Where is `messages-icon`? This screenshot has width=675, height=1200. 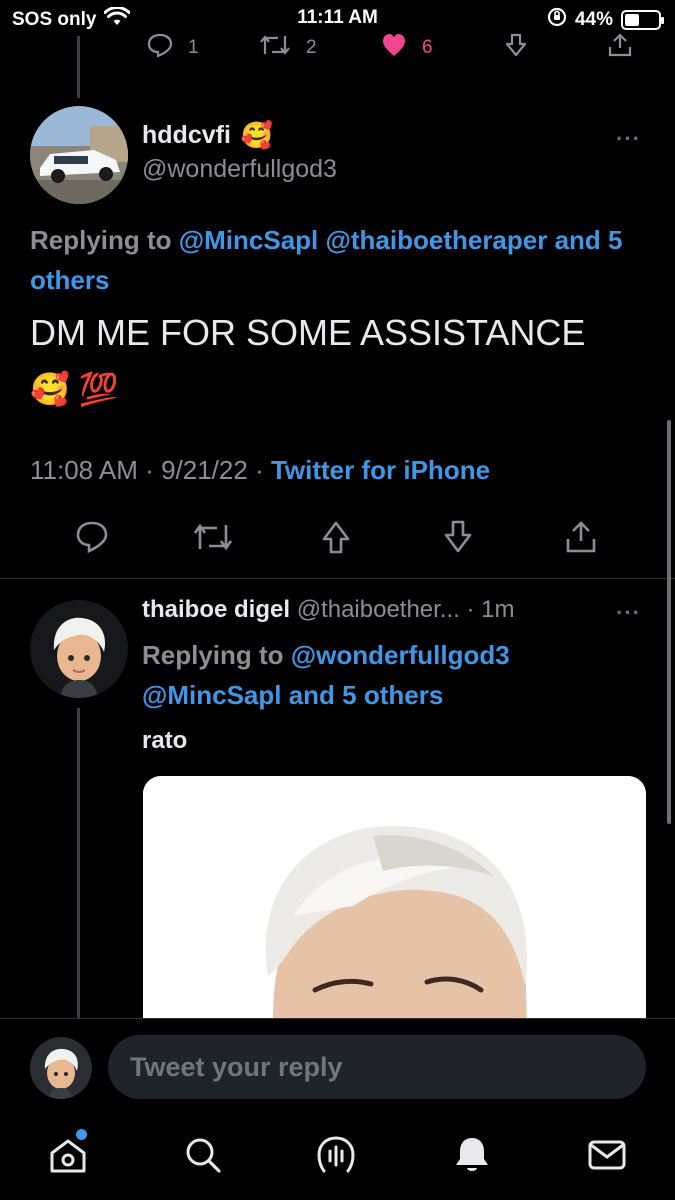
messages-icon is located at coordinates (607, 1155).